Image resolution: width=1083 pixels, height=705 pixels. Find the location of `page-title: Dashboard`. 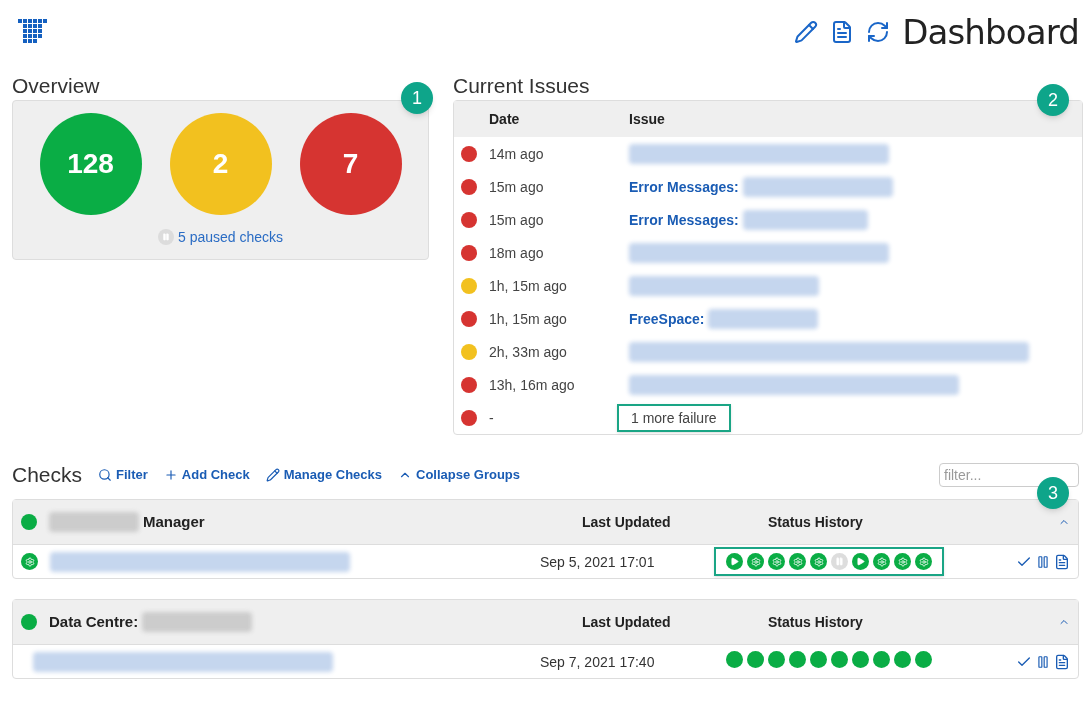

page-title: Dashboard is located at coordinates (990, 32).